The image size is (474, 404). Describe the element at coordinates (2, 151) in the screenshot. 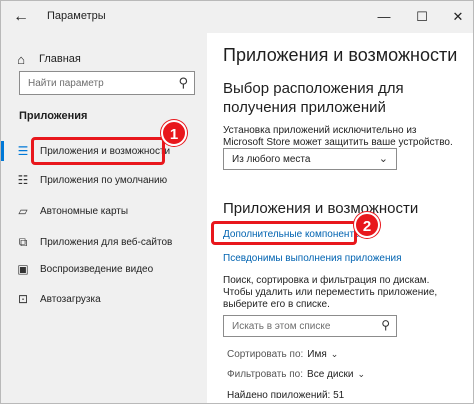

I see `active-indicator` at that location.